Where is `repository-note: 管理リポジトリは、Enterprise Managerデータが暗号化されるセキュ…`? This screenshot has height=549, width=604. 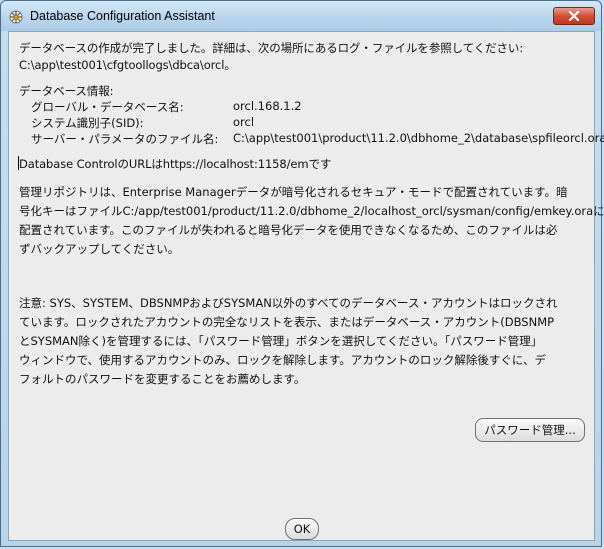
repository-note: 管理リポジトリは、Enterprise Managerデータが暗号化されるセキュ… is located at coordinates (311, 221).